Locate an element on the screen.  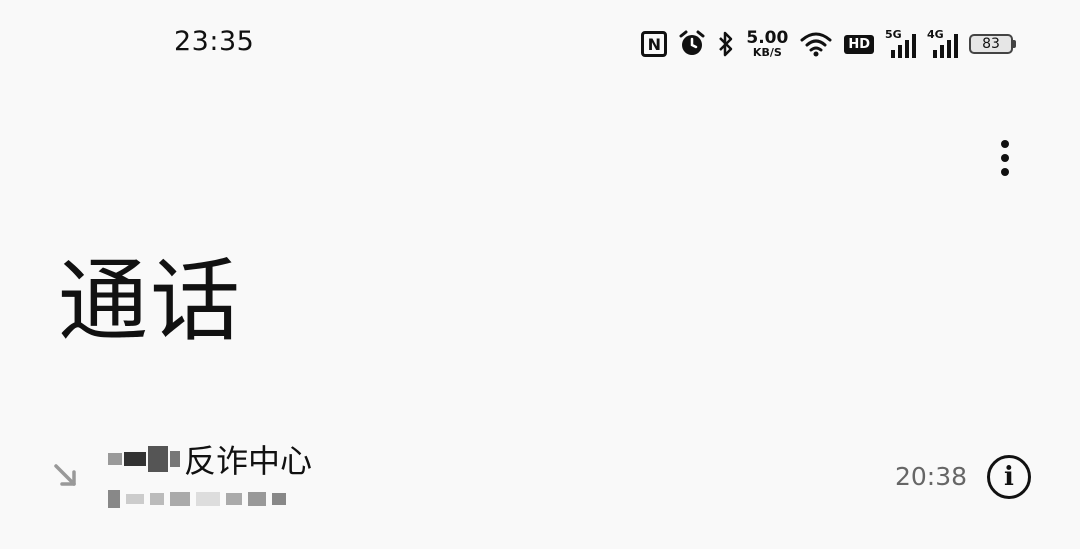
signal-4g-label: 4G is located at coordinates (935, 34).